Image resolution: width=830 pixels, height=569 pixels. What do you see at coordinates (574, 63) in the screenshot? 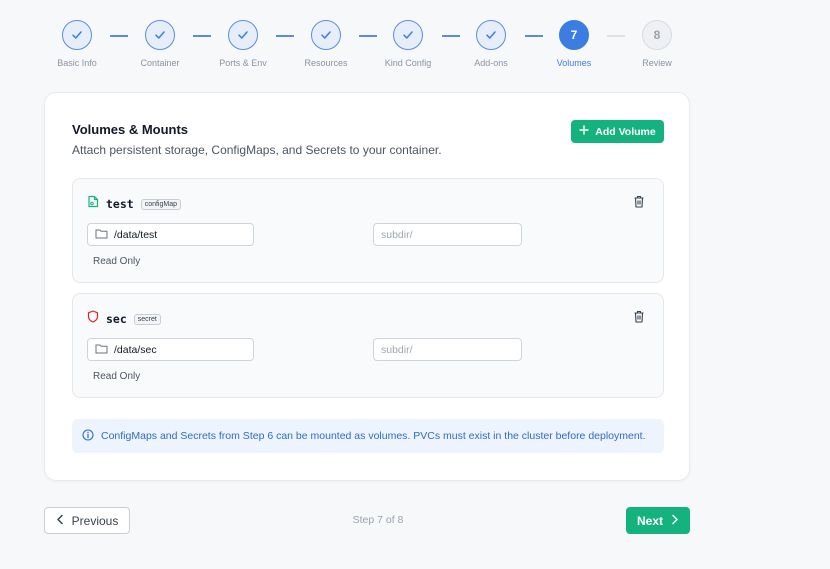
I see `step-label: Volumes` at bounding box center [574, 63].